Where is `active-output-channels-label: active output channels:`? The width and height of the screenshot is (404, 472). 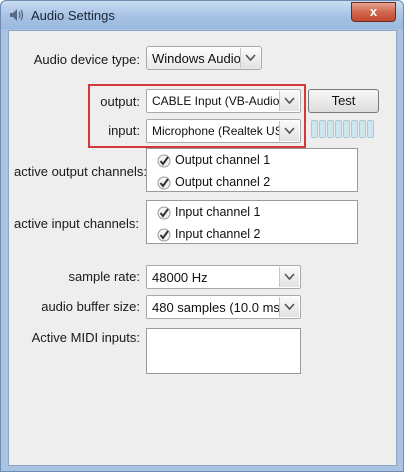 active-output-channels-label: active output channels: is located at coordinates (80, 171).